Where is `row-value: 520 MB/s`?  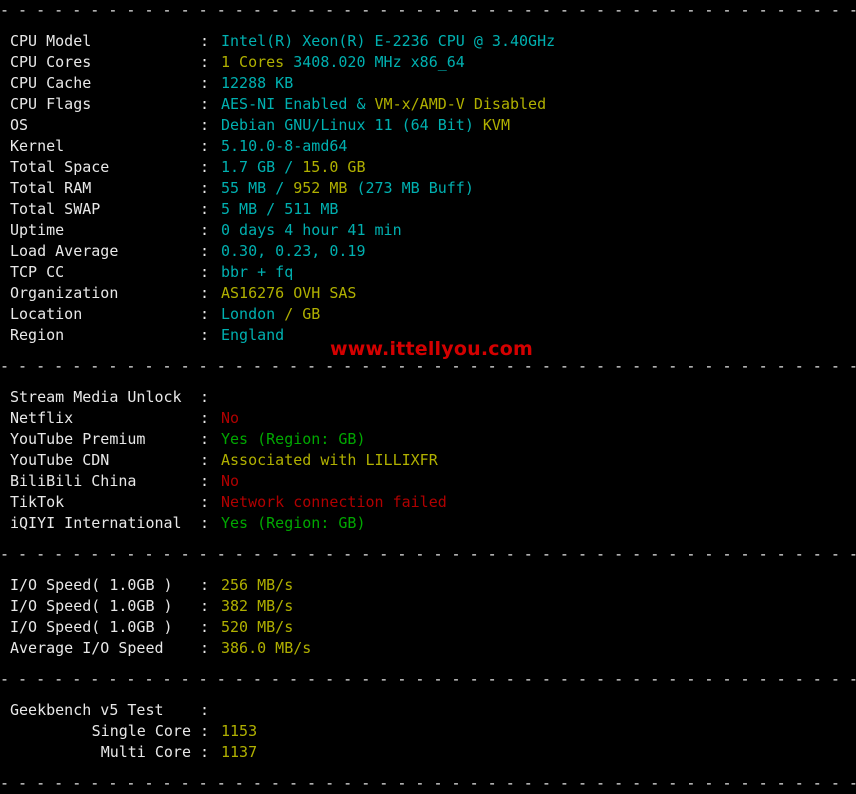
row-value: 520 MB/s is located at coordinates (257, 627).